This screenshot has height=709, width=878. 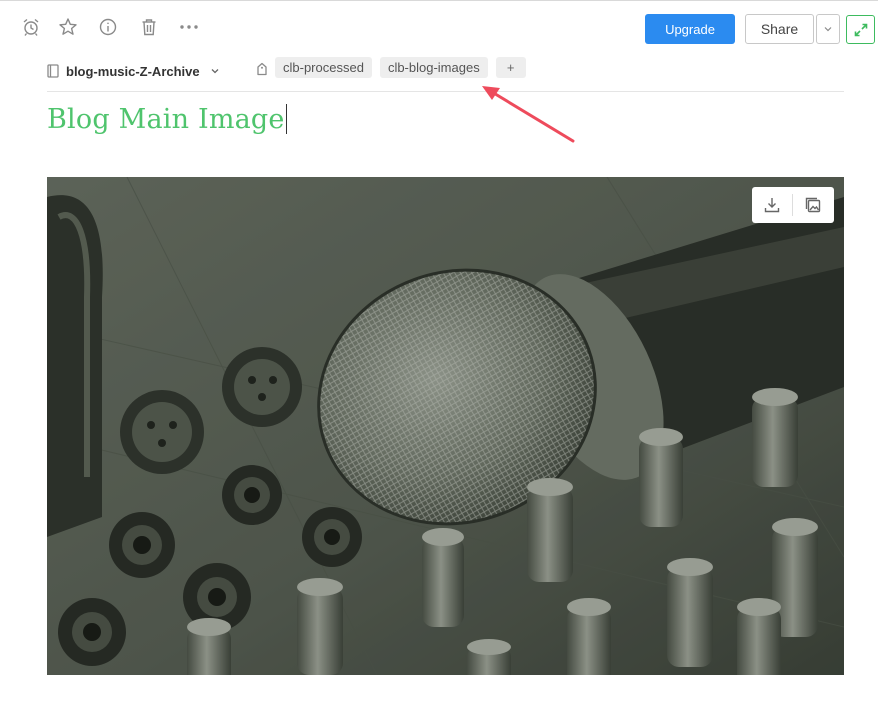 What do you see at coordinates (262, 69) in the screenshot?
I see `tag-icon` at bounding box center [262, 69].